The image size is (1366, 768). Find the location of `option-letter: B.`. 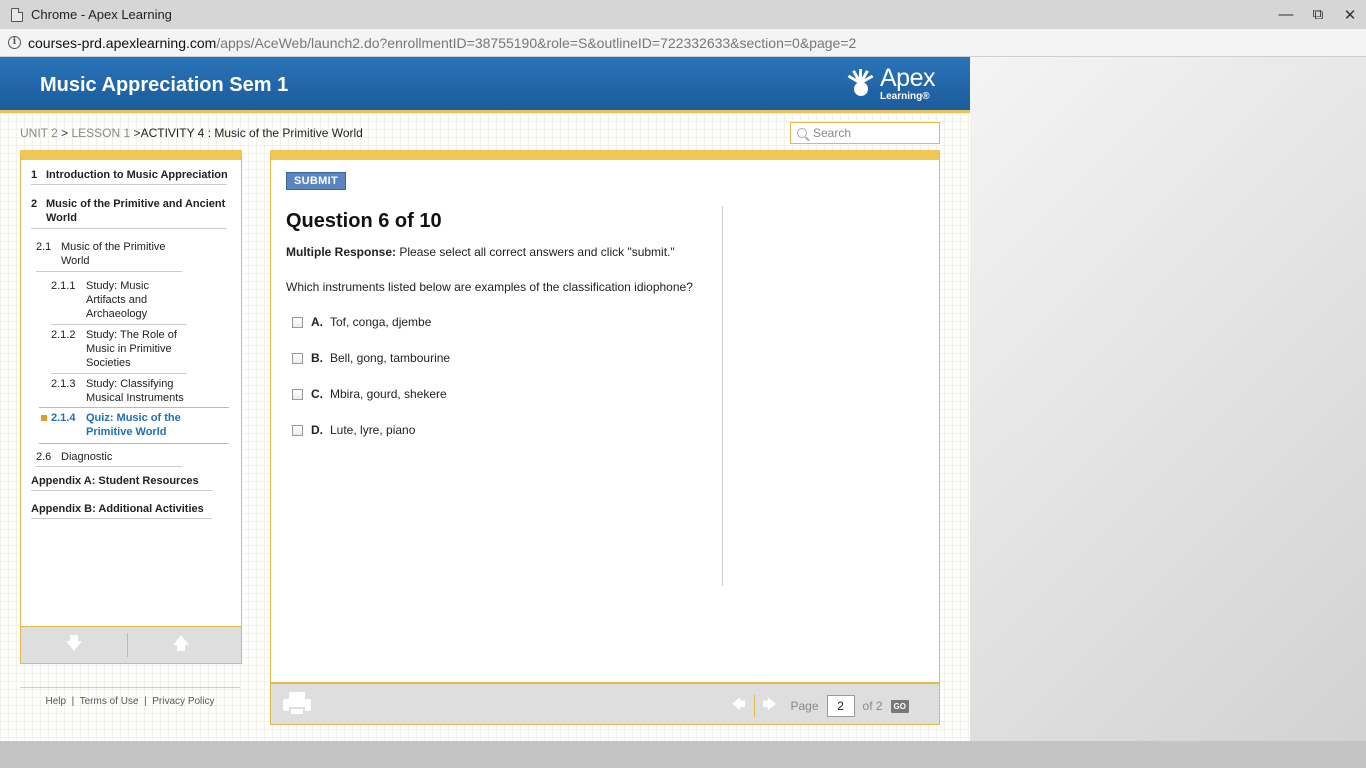

option-letter: B. is located at coordinates (317, 358).